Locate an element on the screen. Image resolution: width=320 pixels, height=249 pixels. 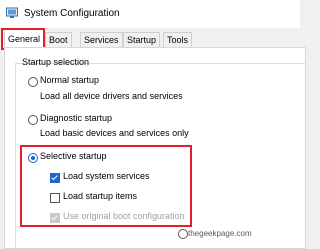
selective-startup-radio is located at coordinates (33, 158).